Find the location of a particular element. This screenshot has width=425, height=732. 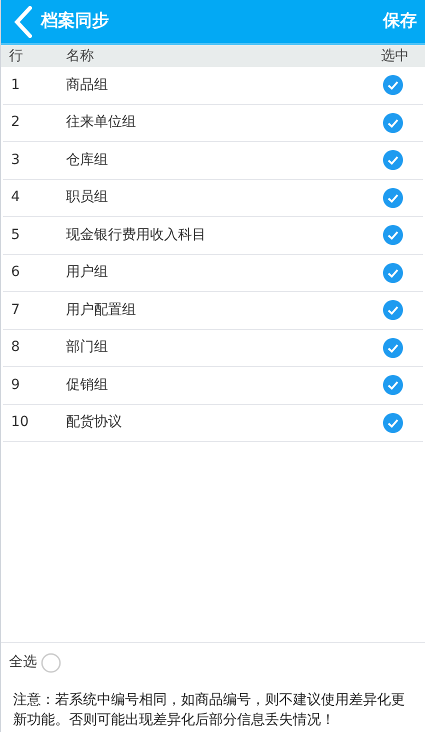

item-name: 仓库组 is located at coordinates (87, 160).